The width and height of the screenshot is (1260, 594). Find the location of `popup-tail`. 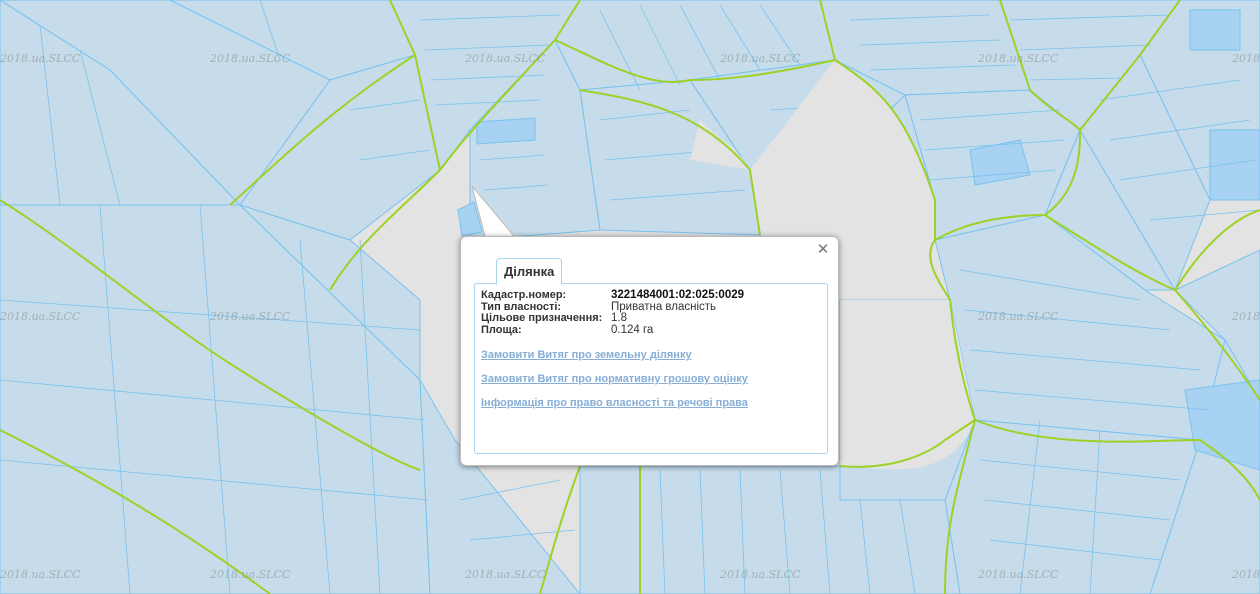

popup-tail is located at coordinates (493, 213).